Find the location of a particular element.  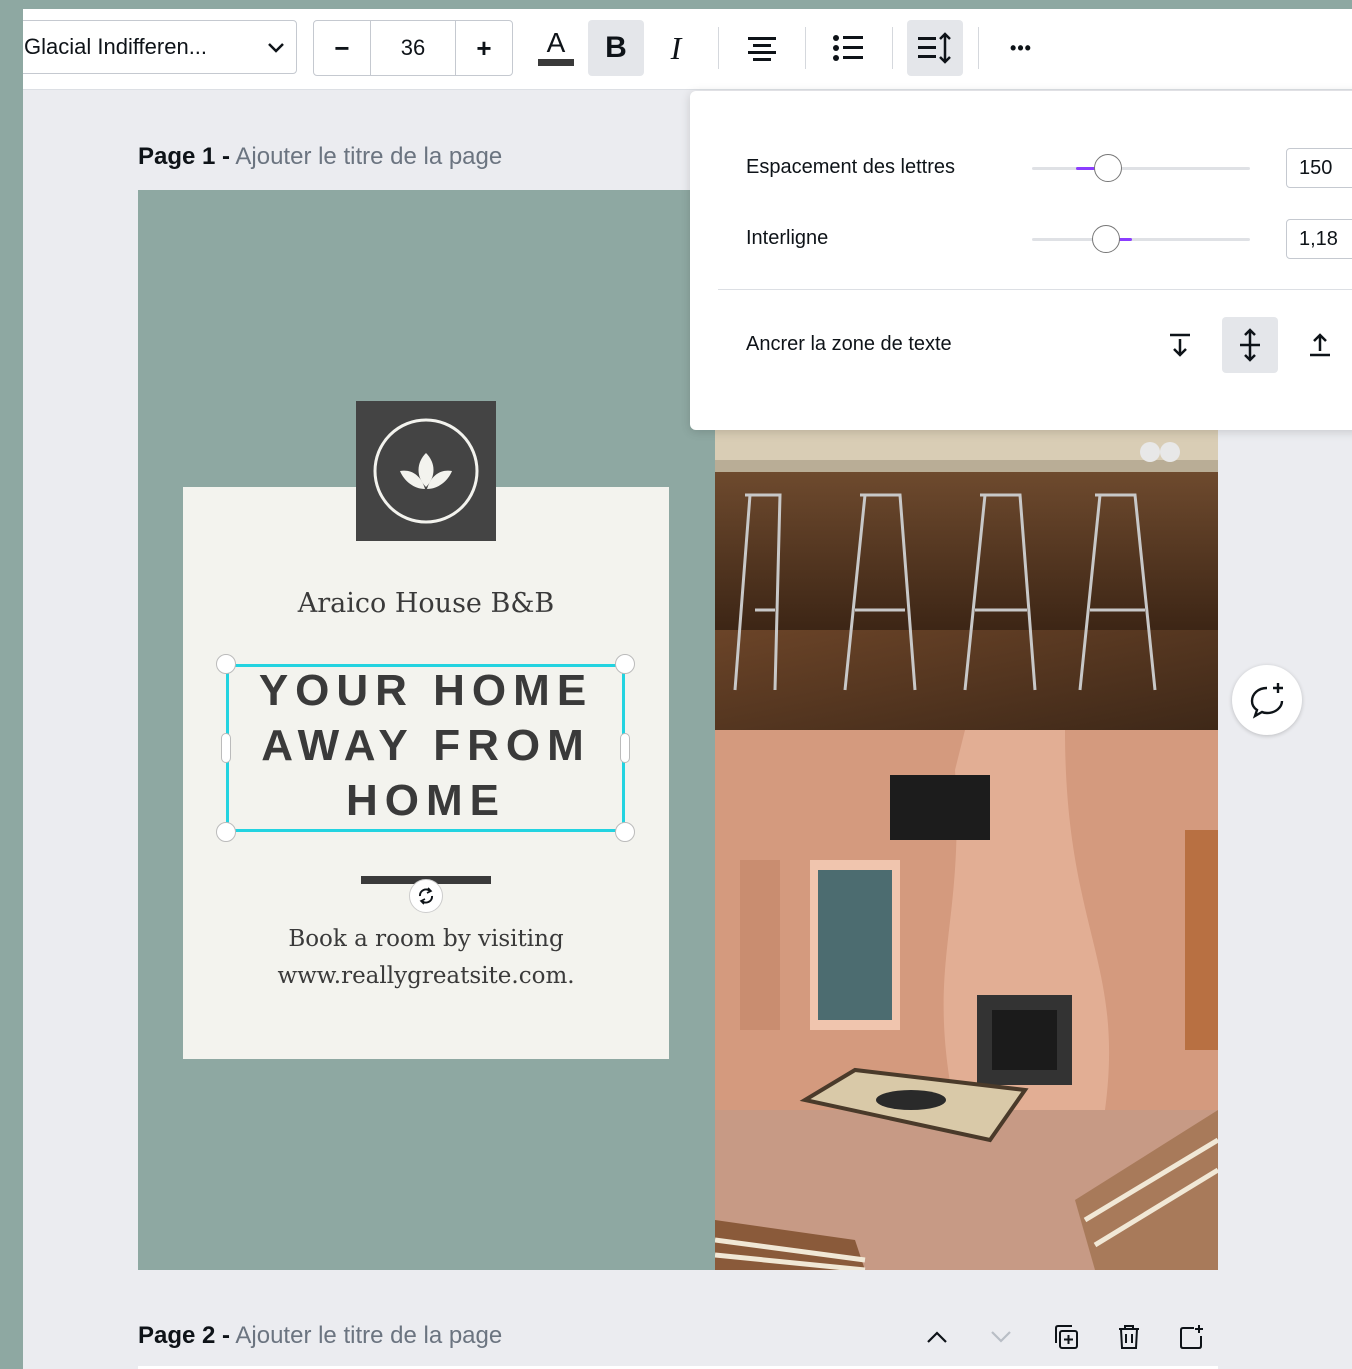

page-2-title: Page 2 - Ajouter le titre de la page is located at coordinates (320, 1336).